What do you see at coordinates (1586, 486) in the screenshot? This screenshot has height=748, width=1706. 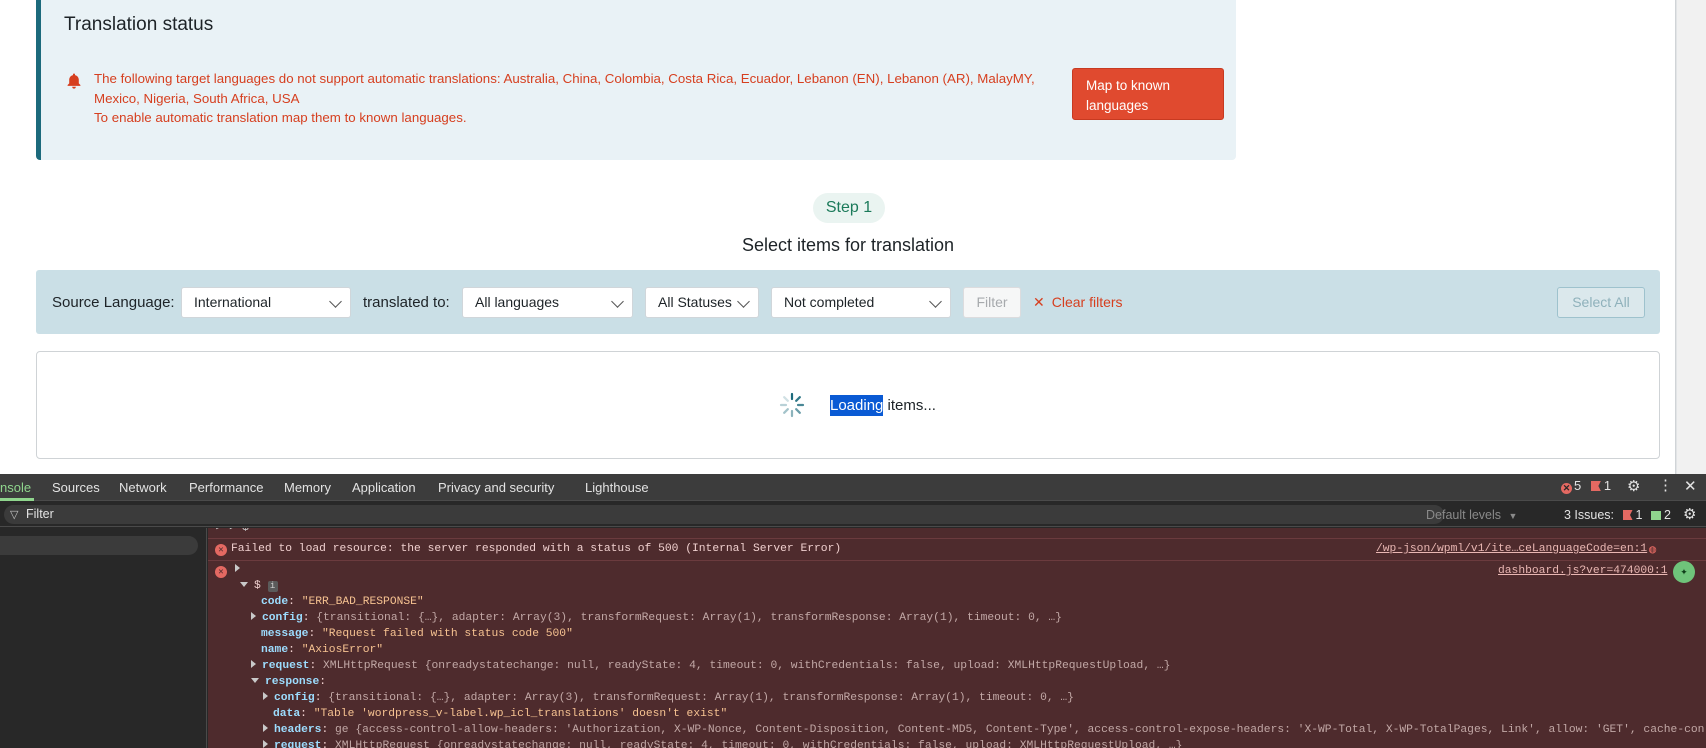 I see `error-counter: ✕ 5 1` at bounding box center [1586, 486].